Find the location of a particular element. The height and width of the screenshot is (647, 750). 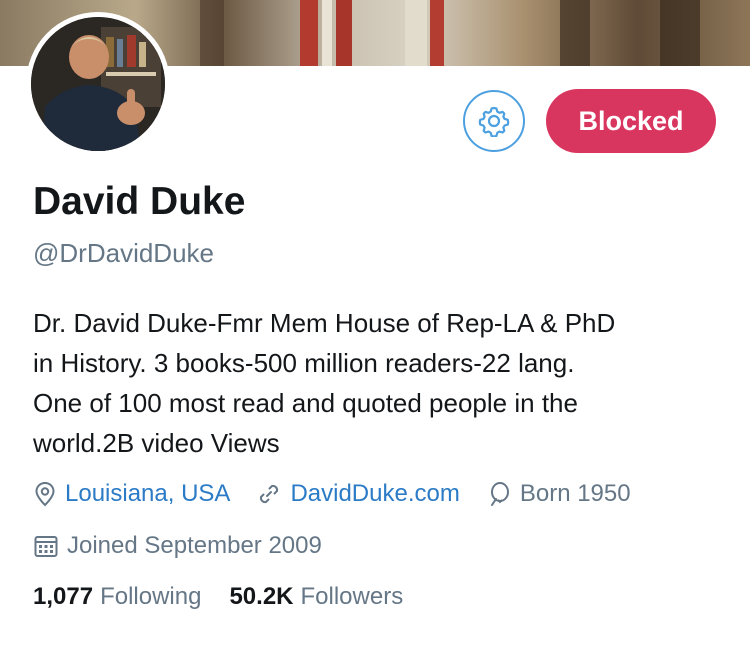

followers-count: 50.2K is located at coordinates (261, 596).